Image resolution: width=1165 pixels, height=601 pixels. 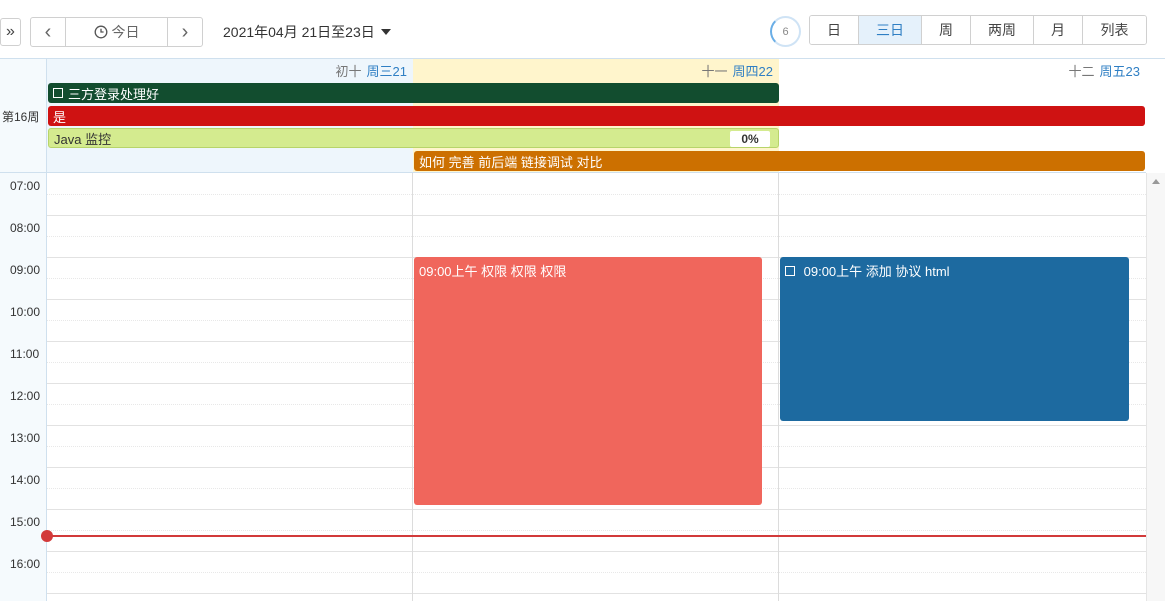 I want to click on caret-down-icon, so click(x=385, y=32).